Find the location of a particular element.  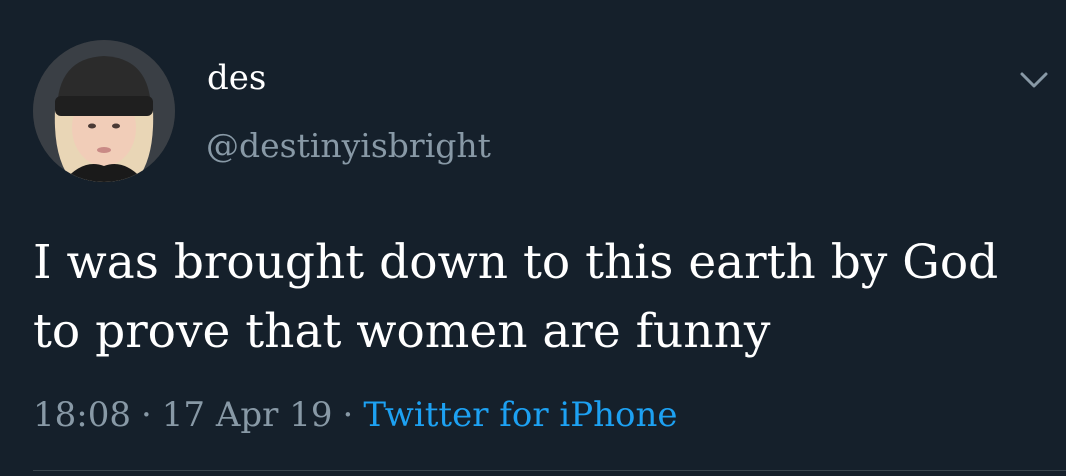

tweet-text-line: I was brought down to this earth by God is located at coordinates (516, 262).